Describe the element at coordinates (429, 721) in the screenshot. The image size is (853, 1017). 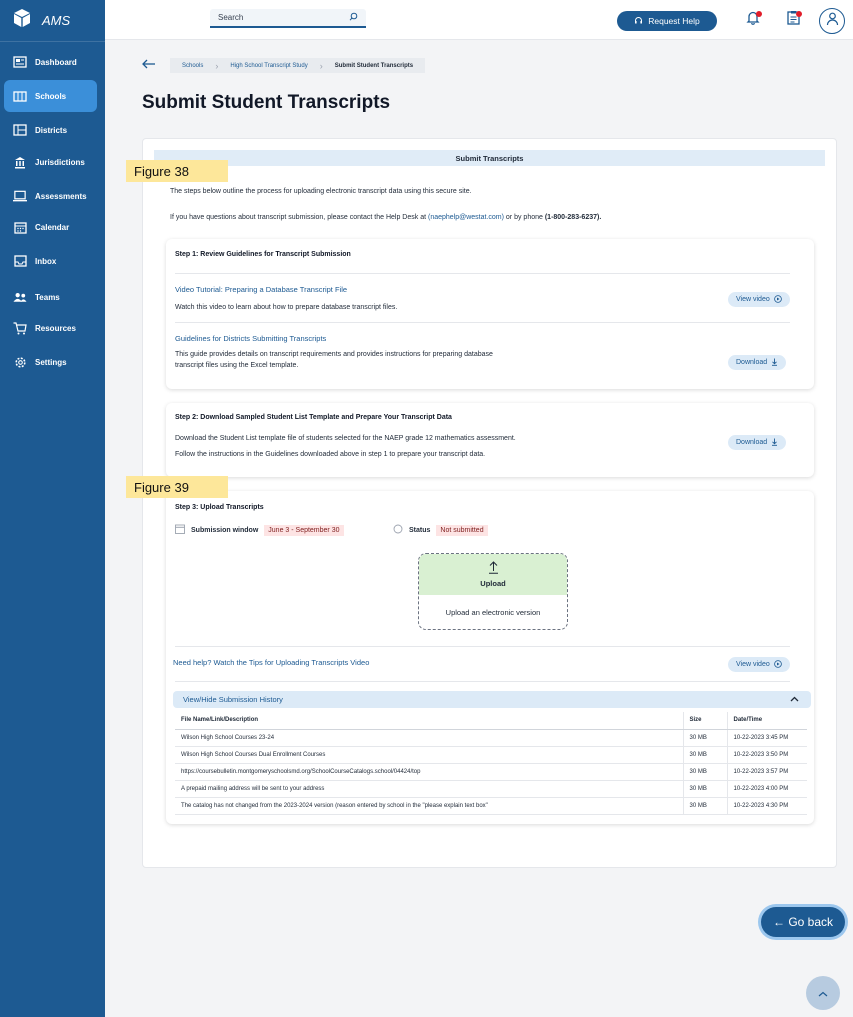
I see `column-header: File Name/Link/Description` at that location.